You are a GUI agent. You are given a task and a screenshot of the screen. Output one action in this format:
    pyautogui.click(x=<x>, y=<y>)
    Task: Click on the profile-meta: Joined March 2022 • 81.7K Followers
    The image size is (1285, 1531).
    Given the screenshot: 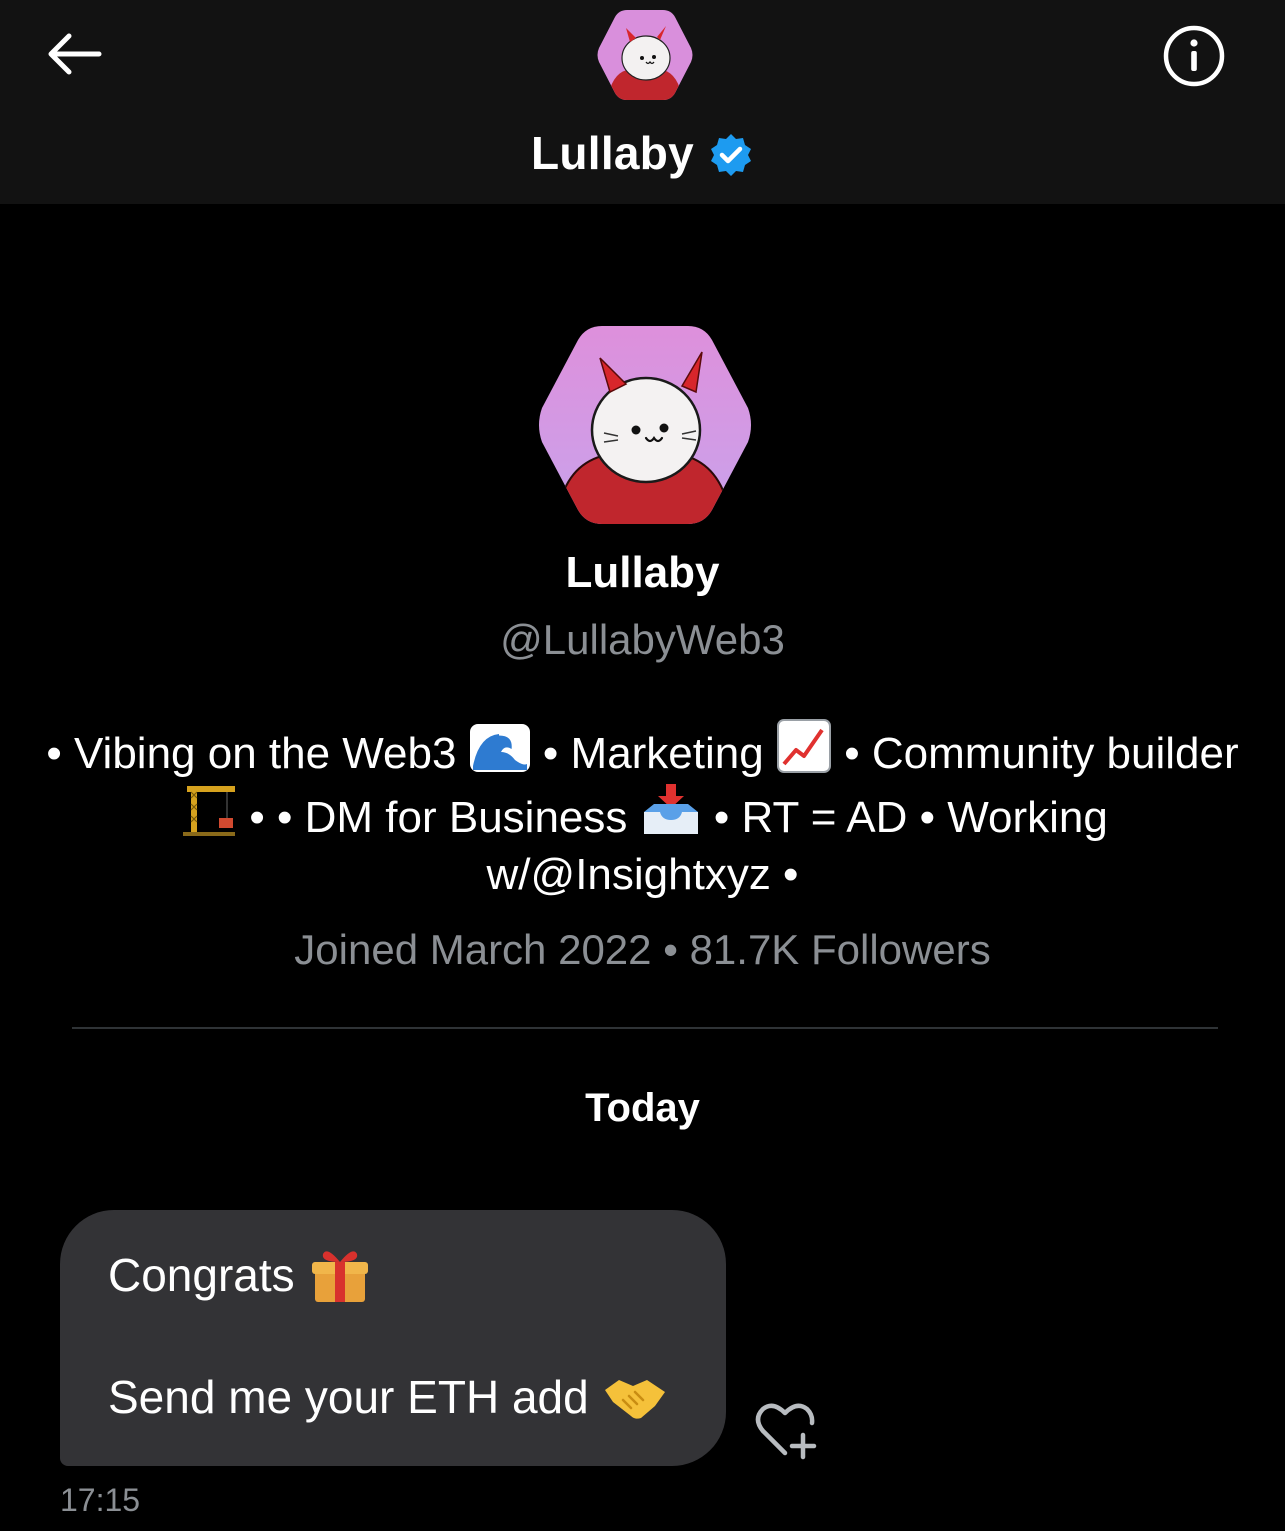 What is the action you would take?
    pyautogui.click(x=642, y=949)
    